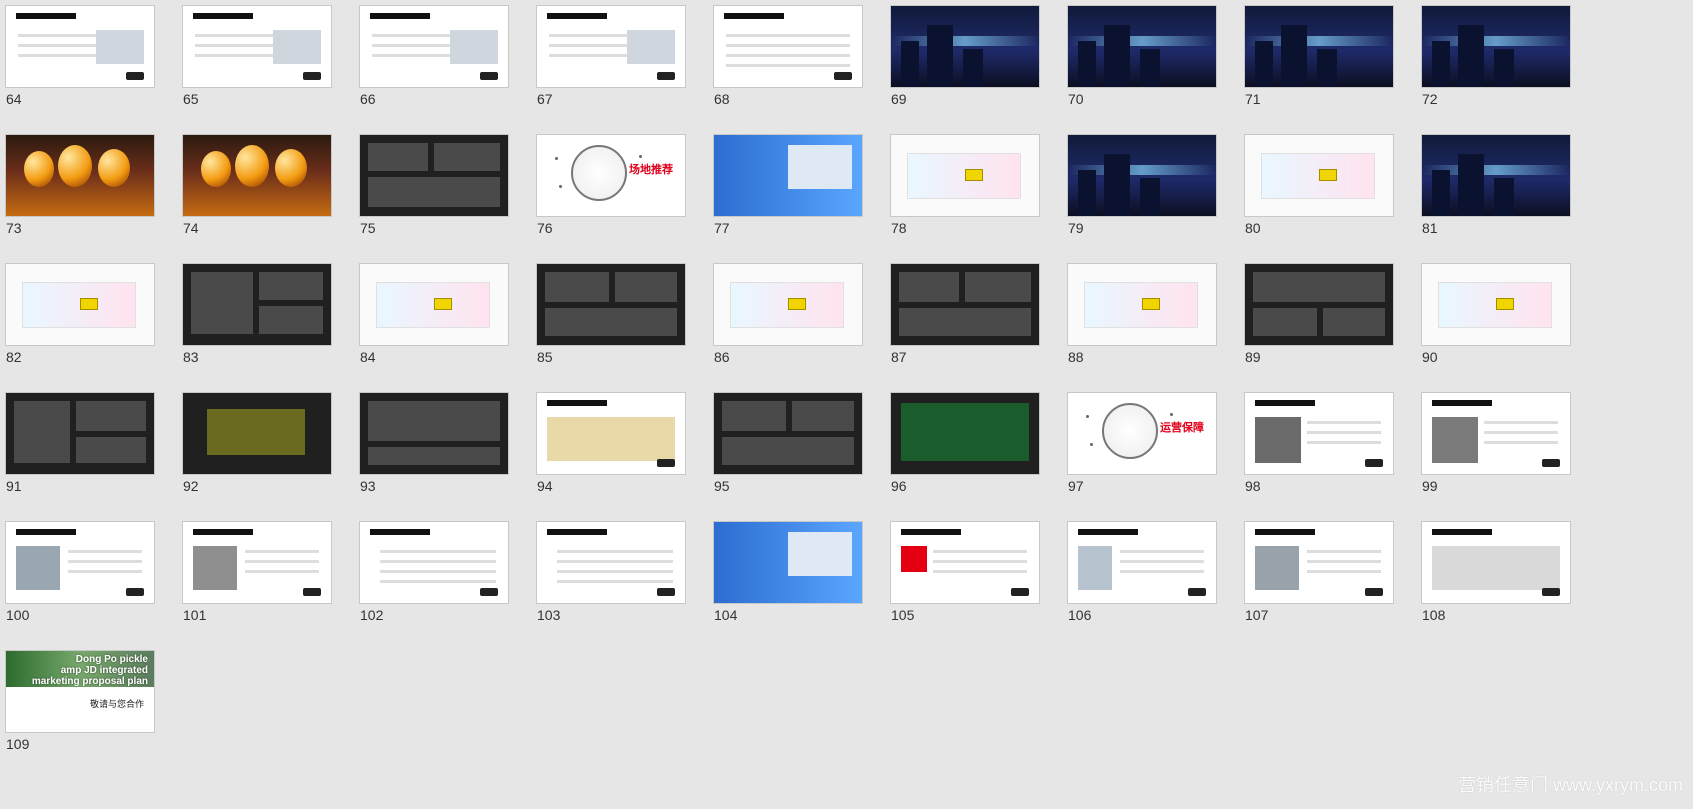 The height and width of the screenshot is (809, 1693). I want to click on slide-number: 79, so click(1076, 228).